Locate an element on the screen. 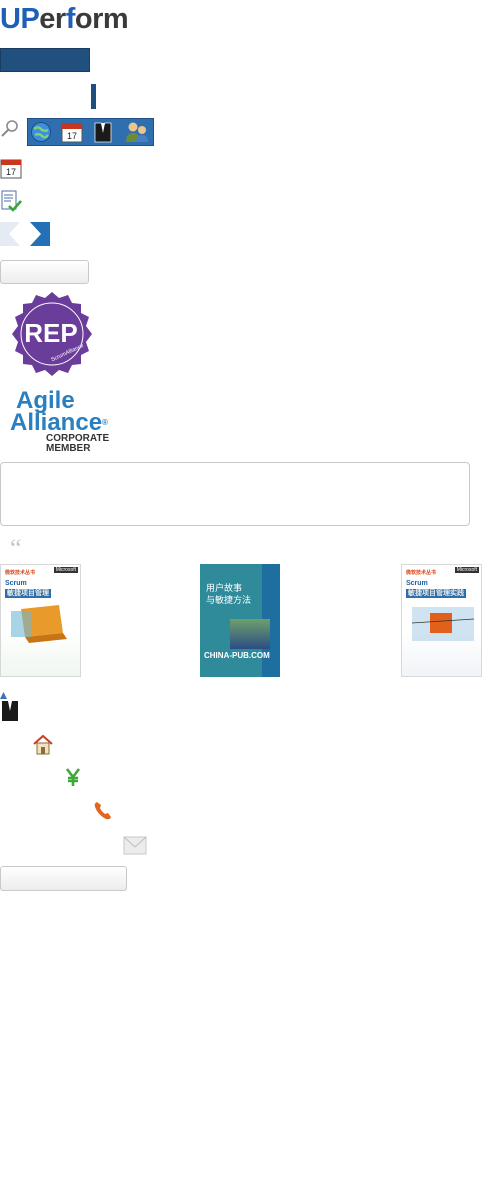 The width and height of the screenshot is (500, 1200). book3-publisher: Microsoft is located at coordinates (466, 570).